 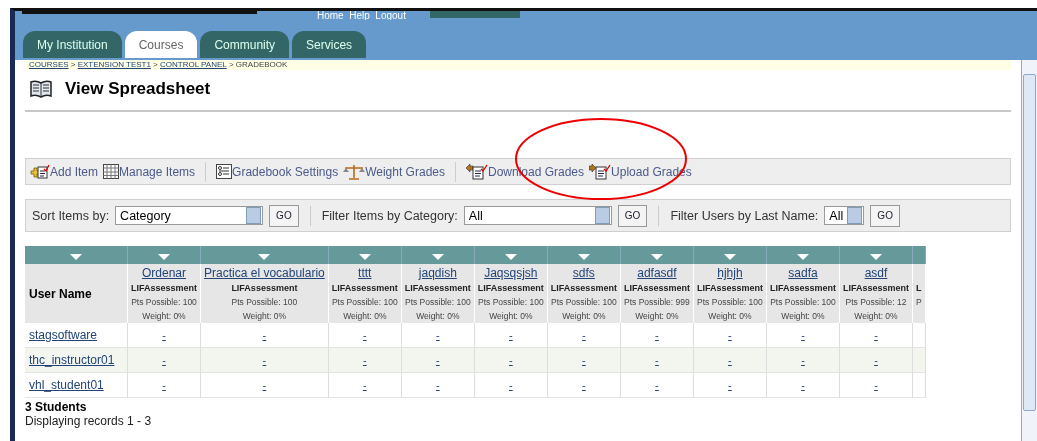 I want to click on scale-icon, so click(x=354, y=171).